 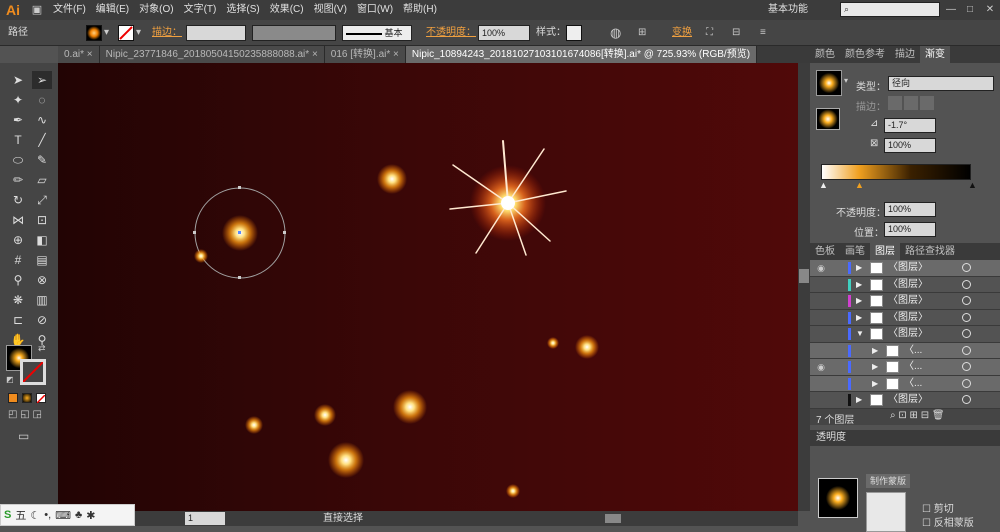 I want to click on swap-colors-icon: ⇄, so click(x=42, y=348).